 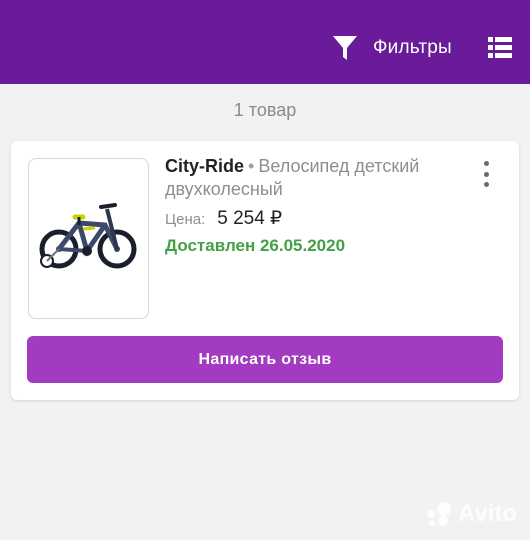 What do you see at coordinates (255, 245) in the screenshot?
I see `delivery-status: Доставлен 26.05.2020` at bounding box center [255, 245].